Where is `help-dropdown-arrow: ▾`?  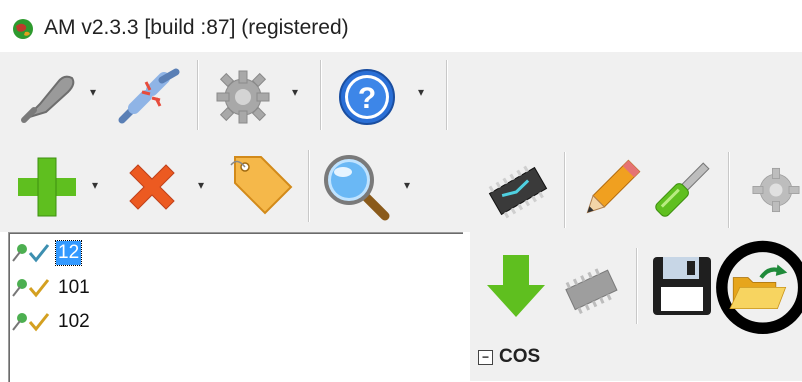 help-dropdown-arrow: ▾ is located at coordinates (421, 92).